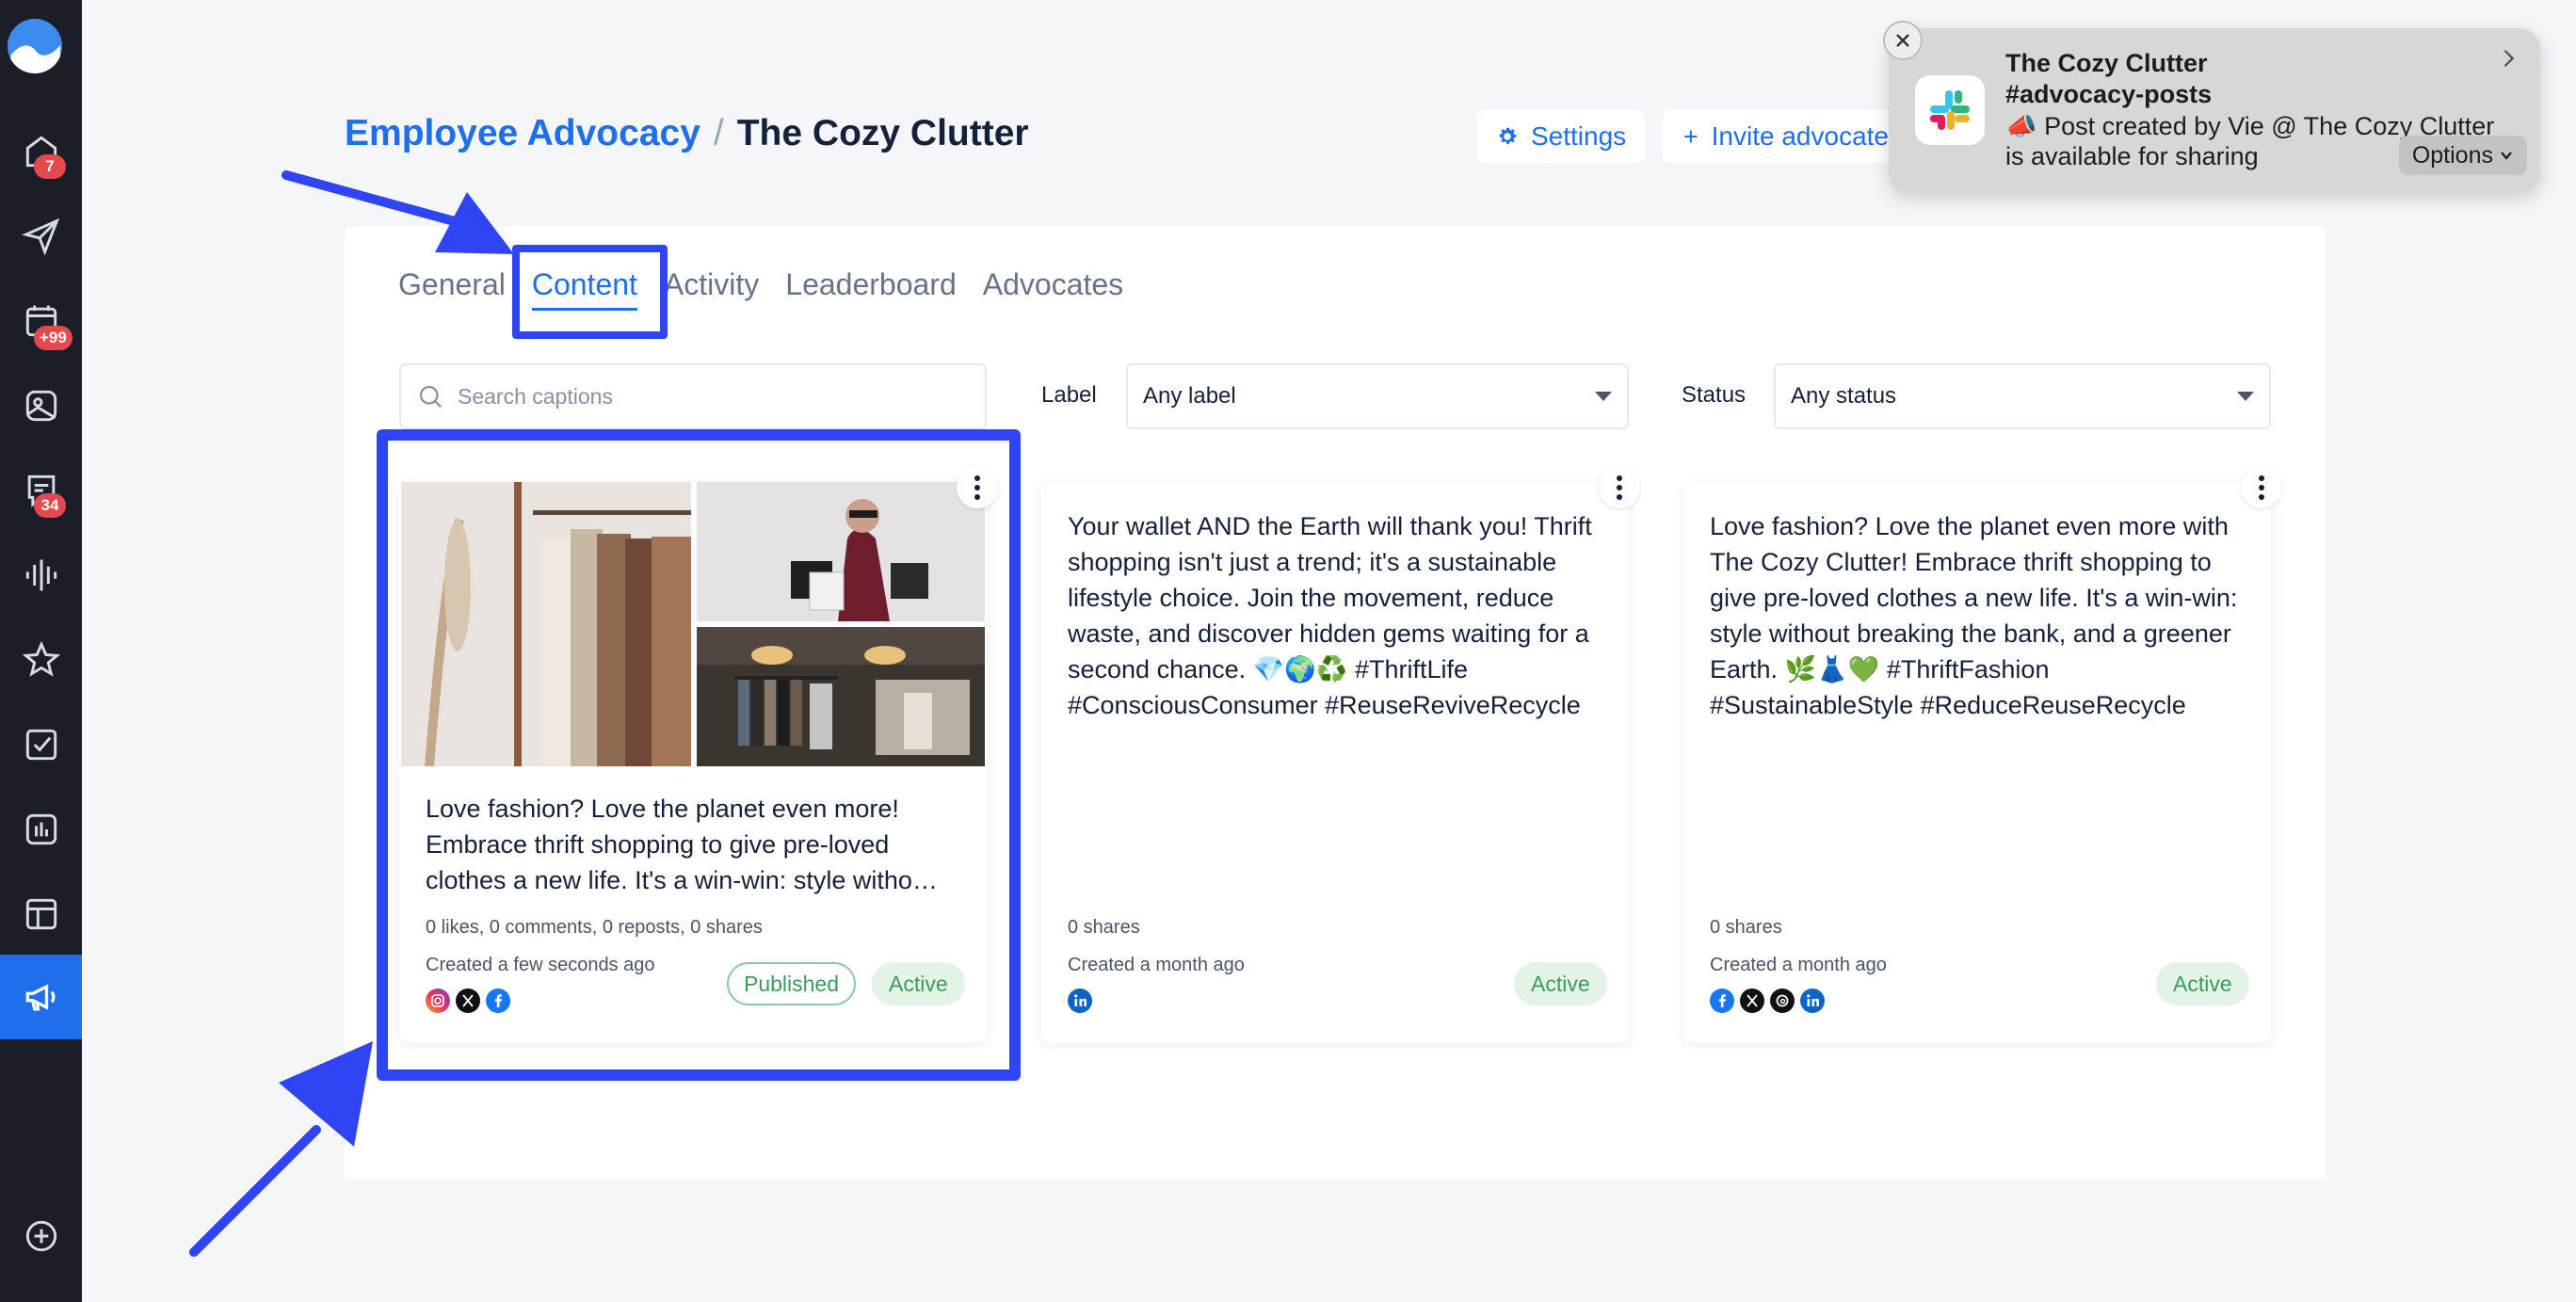 This screenshot has width=2576, height=1302. What do you see at coordinates (2452, 155) in the screenshot?
I see `options-label: Options` at bounding box center [2452, 155].